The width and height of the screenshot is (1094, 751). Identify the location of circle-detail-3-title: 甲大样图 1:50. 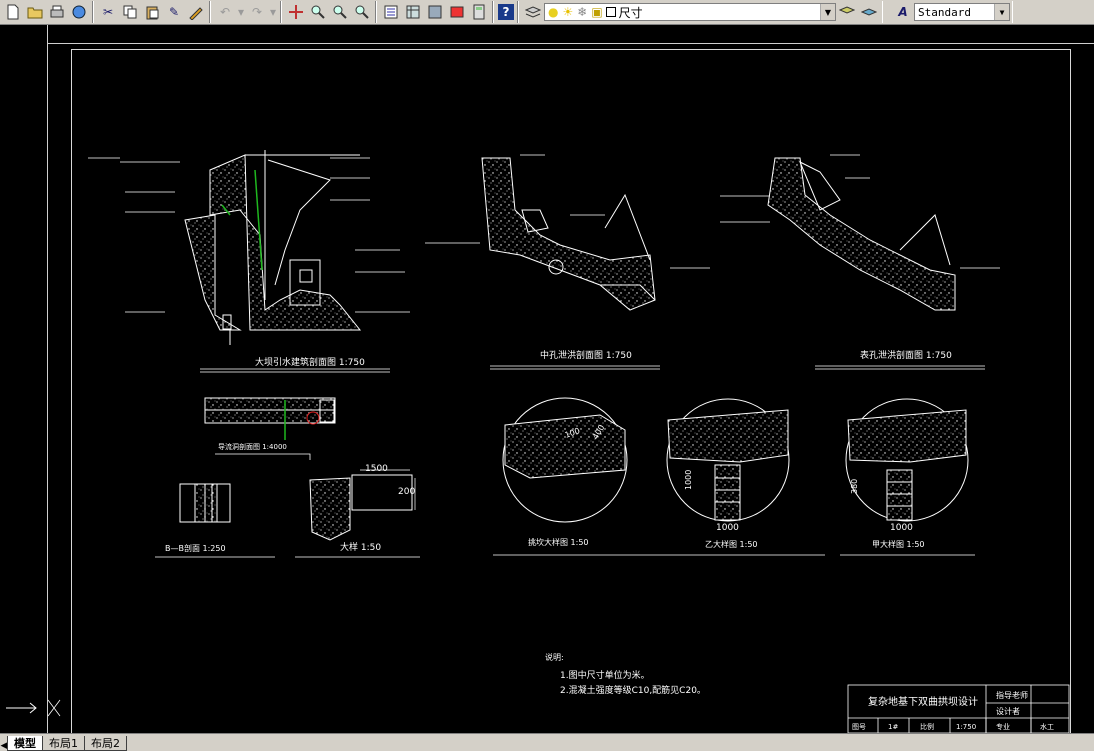
(898, 544).